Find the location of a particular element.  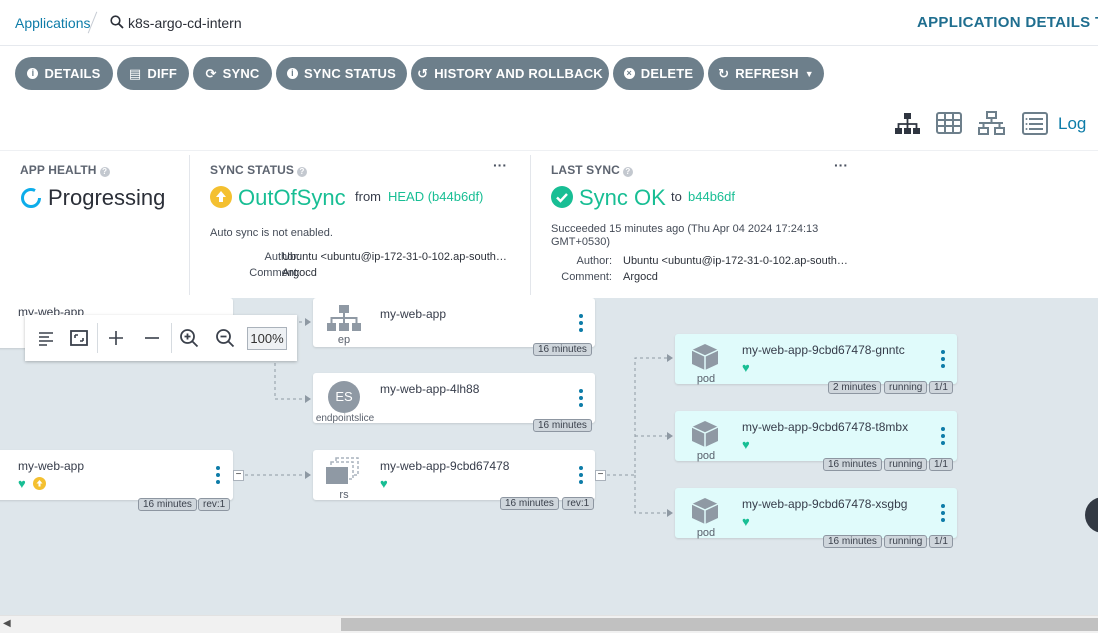

last-sync-timezone: GMT+0530) is located at coordinates (580, 242).